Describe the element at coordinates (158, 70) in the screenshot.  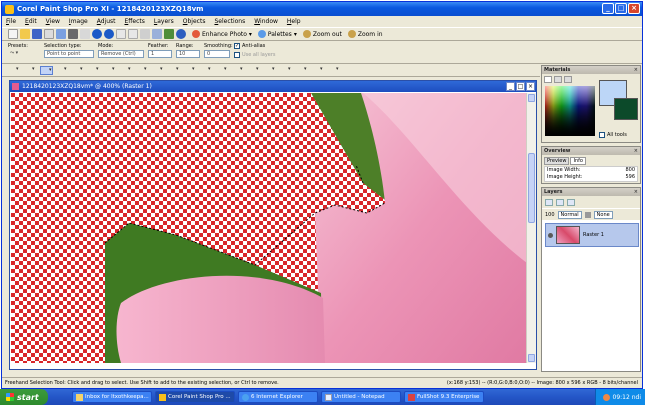
I see `scratch-remover-icon` at that location.